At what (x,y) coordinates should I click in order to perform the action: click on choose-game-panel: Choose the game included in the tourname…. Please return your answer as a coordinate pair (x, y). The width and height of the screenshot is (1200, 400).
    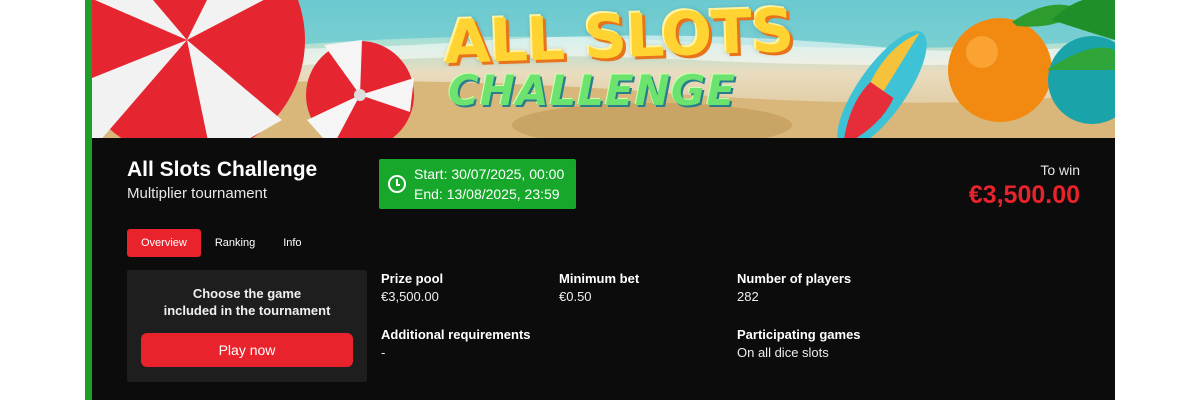
    Looking at the image, I should click on (247, 326).